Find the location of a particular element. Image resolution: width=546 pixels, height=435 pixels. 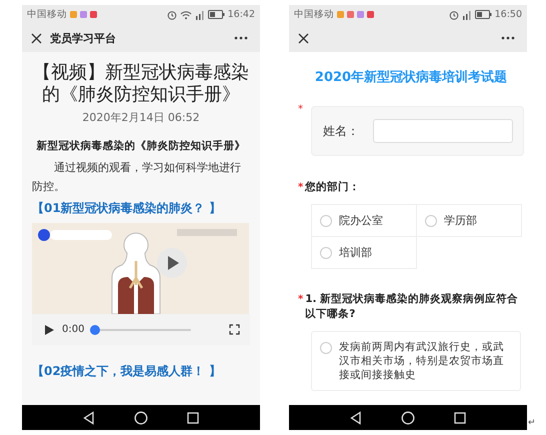

article-title: 【视频】新型冠状病毒感染的《肺炎防控知识手册》 is located at coordinates (141, 84).